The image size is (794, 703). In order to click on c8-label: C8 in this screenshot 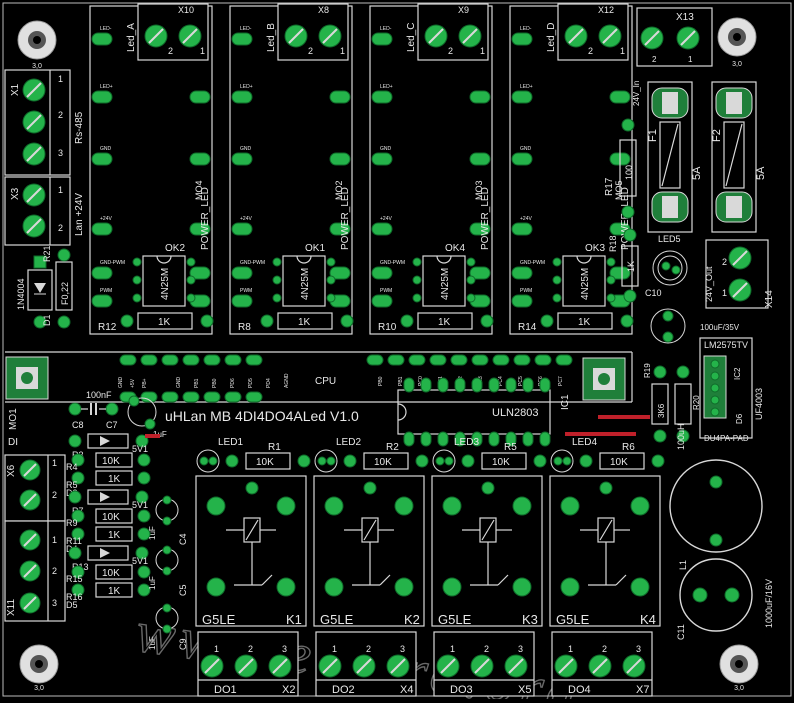, I will do `click(78, 425)`.